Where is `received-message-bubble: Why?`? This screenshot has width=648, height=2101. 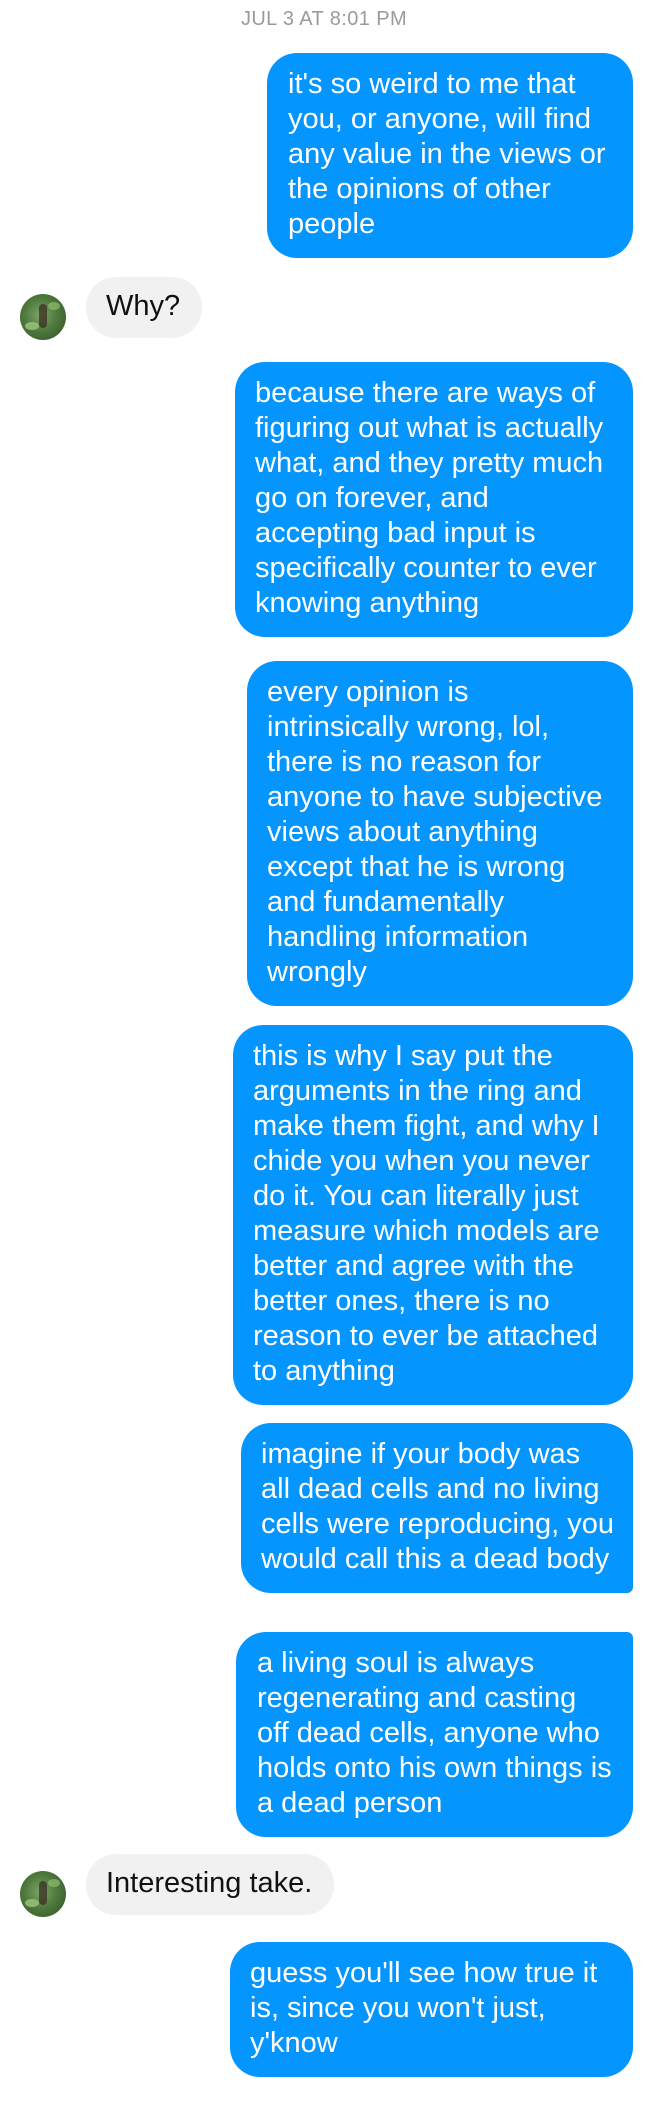
received-message-bubble: Why? is located at coordinates (144, 307).